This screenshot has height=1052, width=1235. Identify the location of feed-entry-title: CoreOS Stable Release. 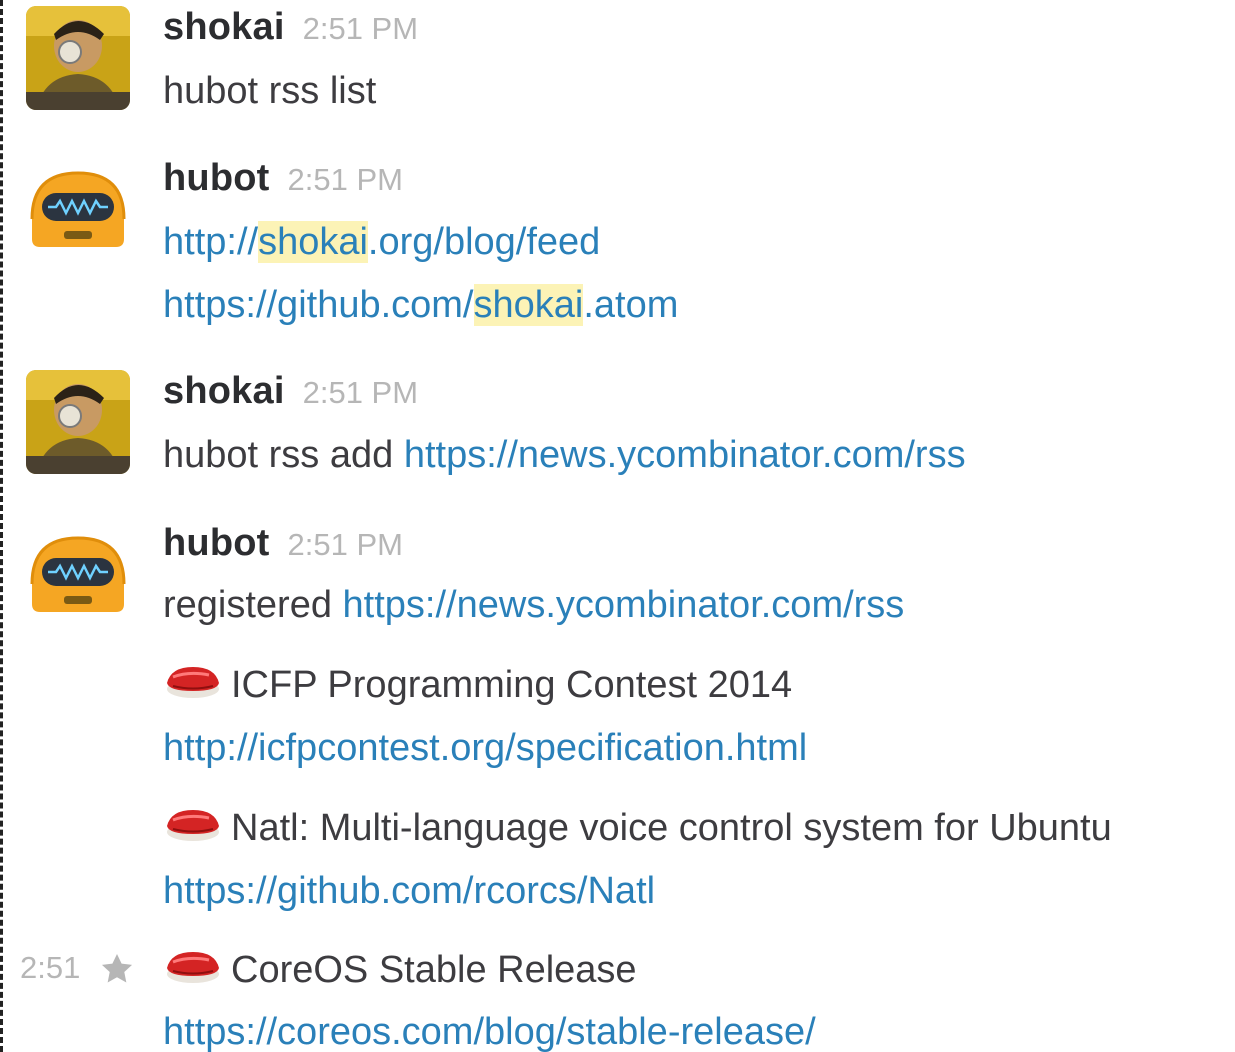
(400, 970).